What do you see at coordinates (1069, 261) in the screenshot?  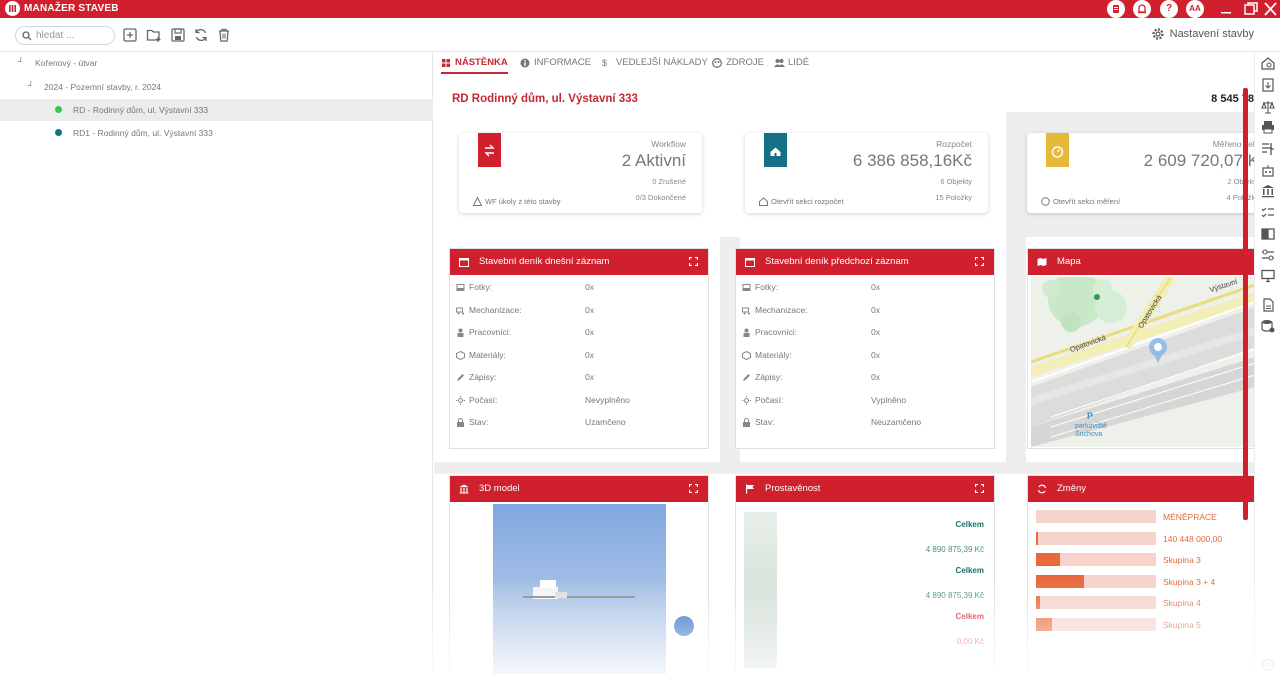 I see `card-title: Mapa` at bounding box center [1069, 261].